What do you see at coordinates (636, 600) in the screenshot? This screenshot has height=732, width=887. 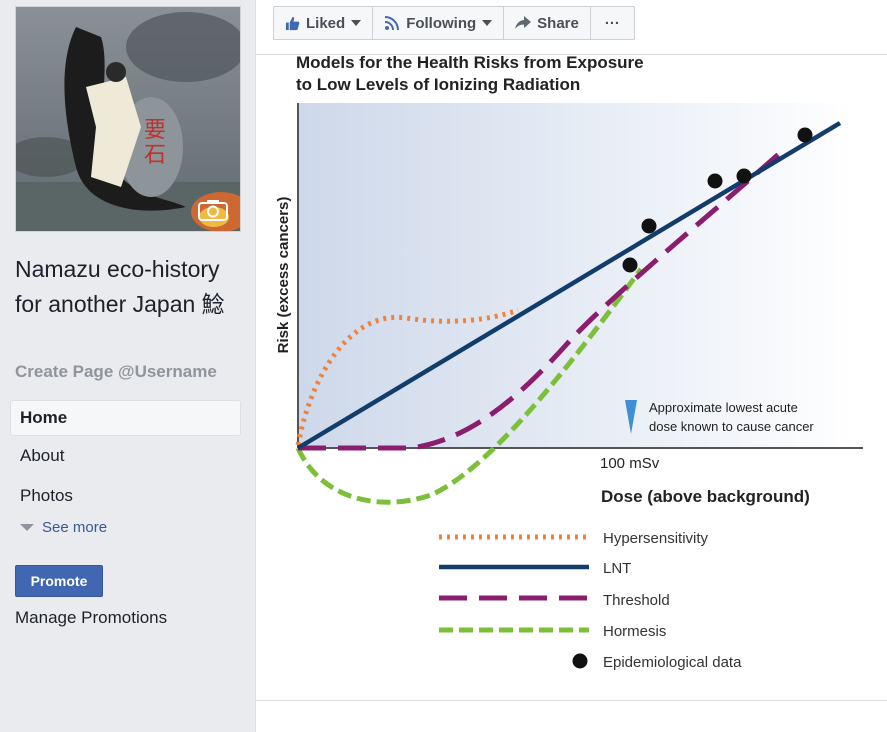 I see `legend-label-threshold: Threshold` at bounding box center [636, 600].